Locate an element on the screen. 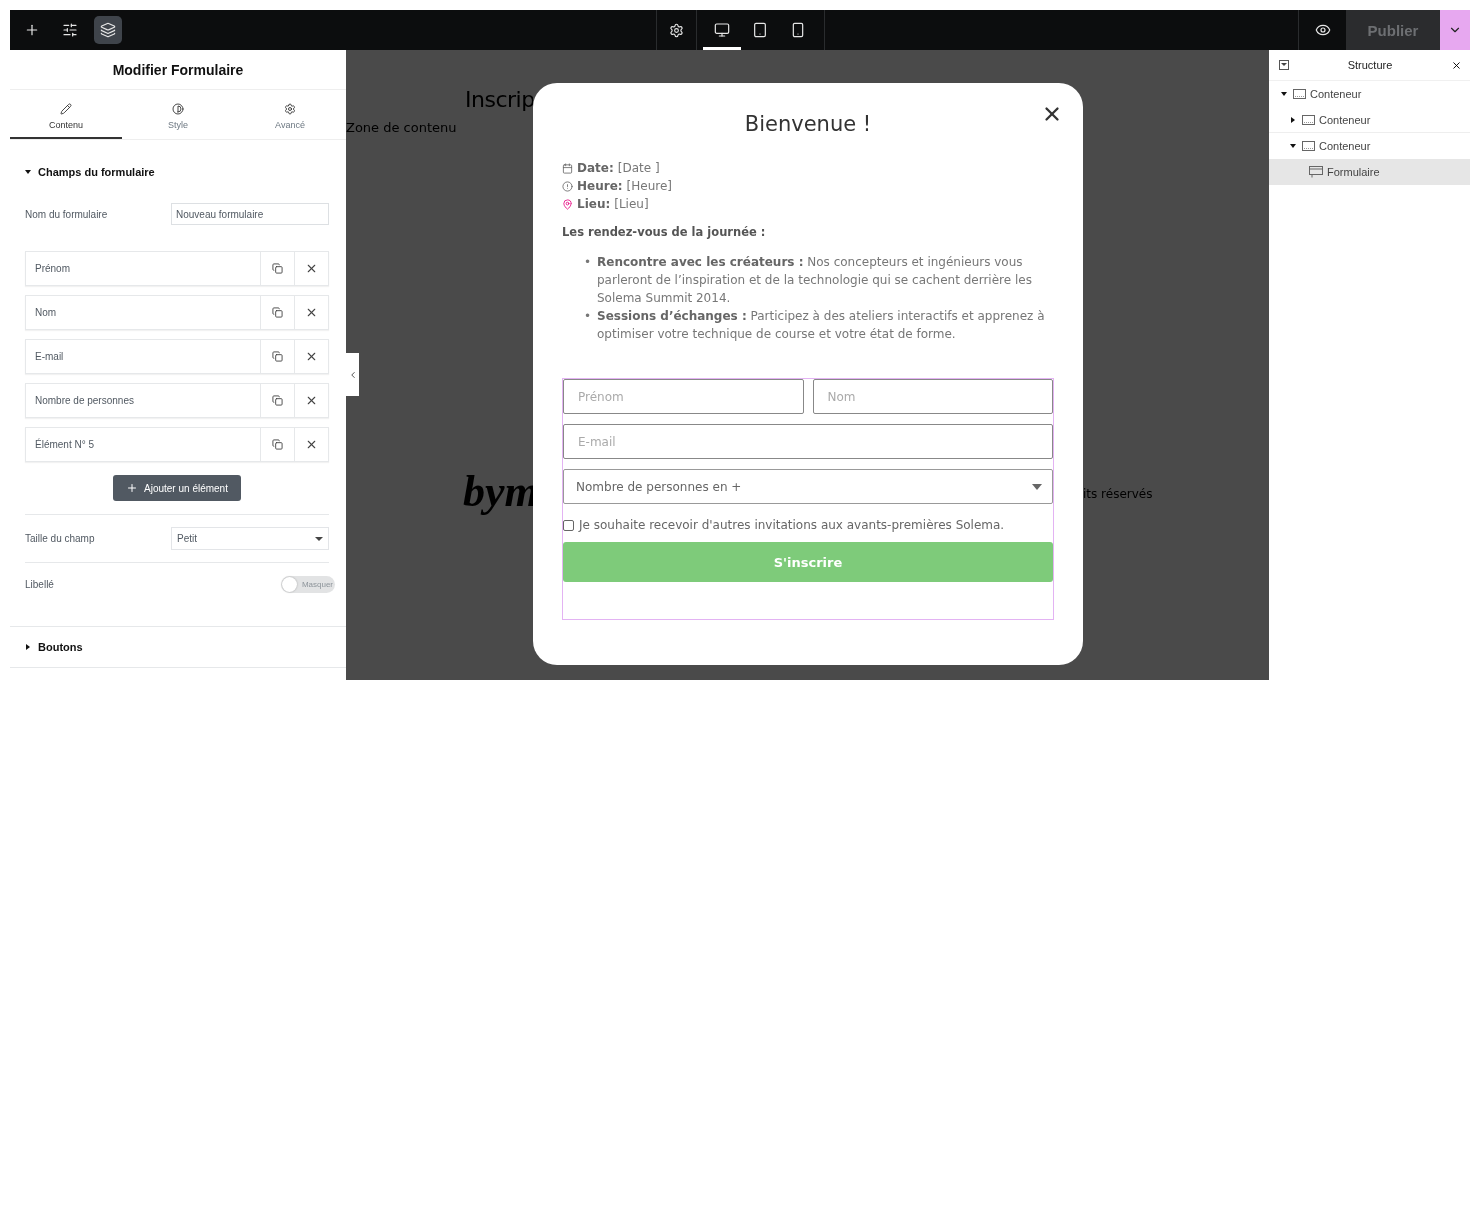  tablet-icon is located at coordinates (760, 30).